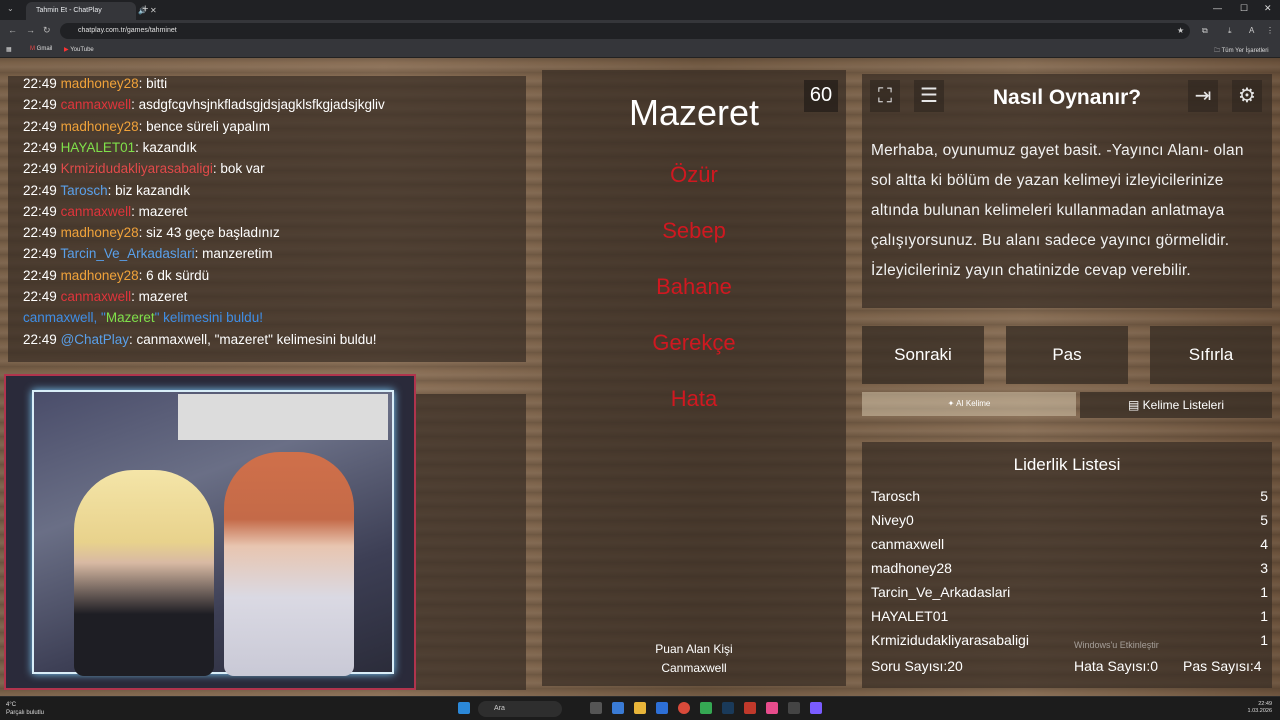 The width and height of the screenshot is (1280, 720). I want to click on extensions-icon: ⧉, so click(1205, 31).